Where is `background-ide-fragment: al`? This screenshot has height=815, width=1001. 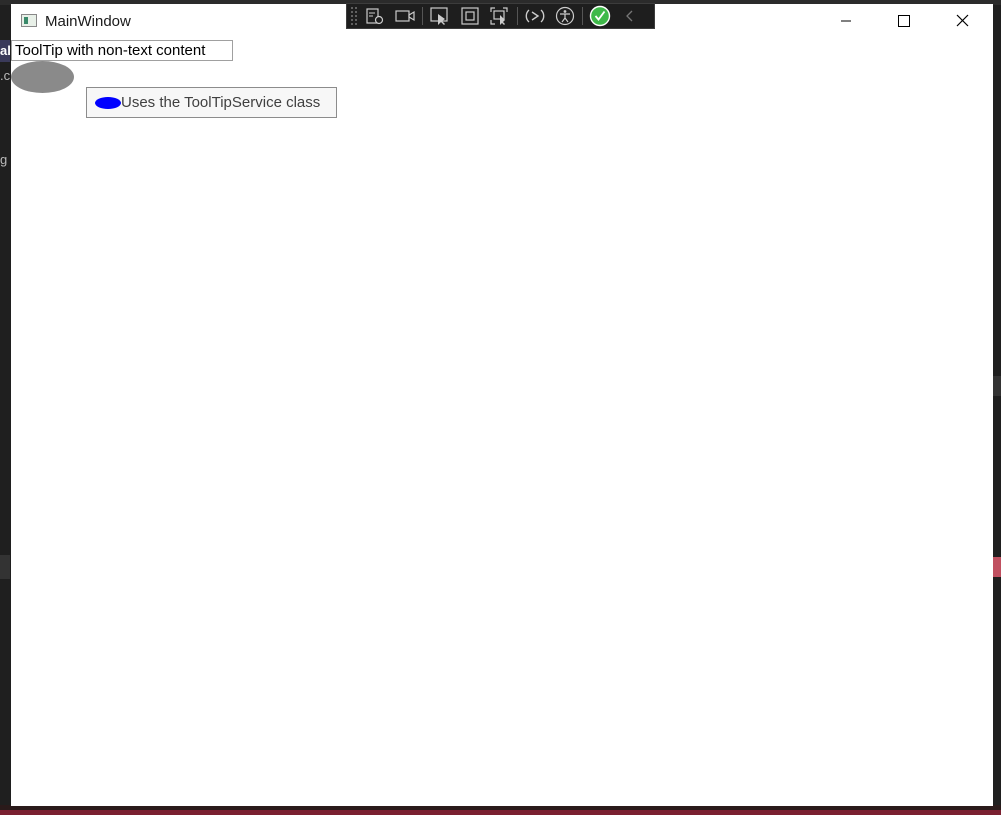
background-ide-fragment: al is located at coordinates (5, 51).